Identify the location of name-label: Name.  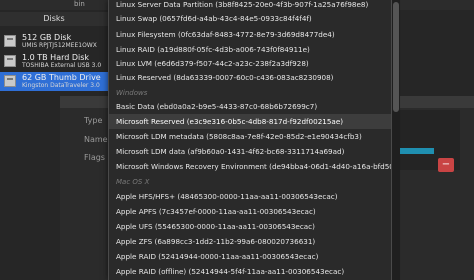
(96, 139).